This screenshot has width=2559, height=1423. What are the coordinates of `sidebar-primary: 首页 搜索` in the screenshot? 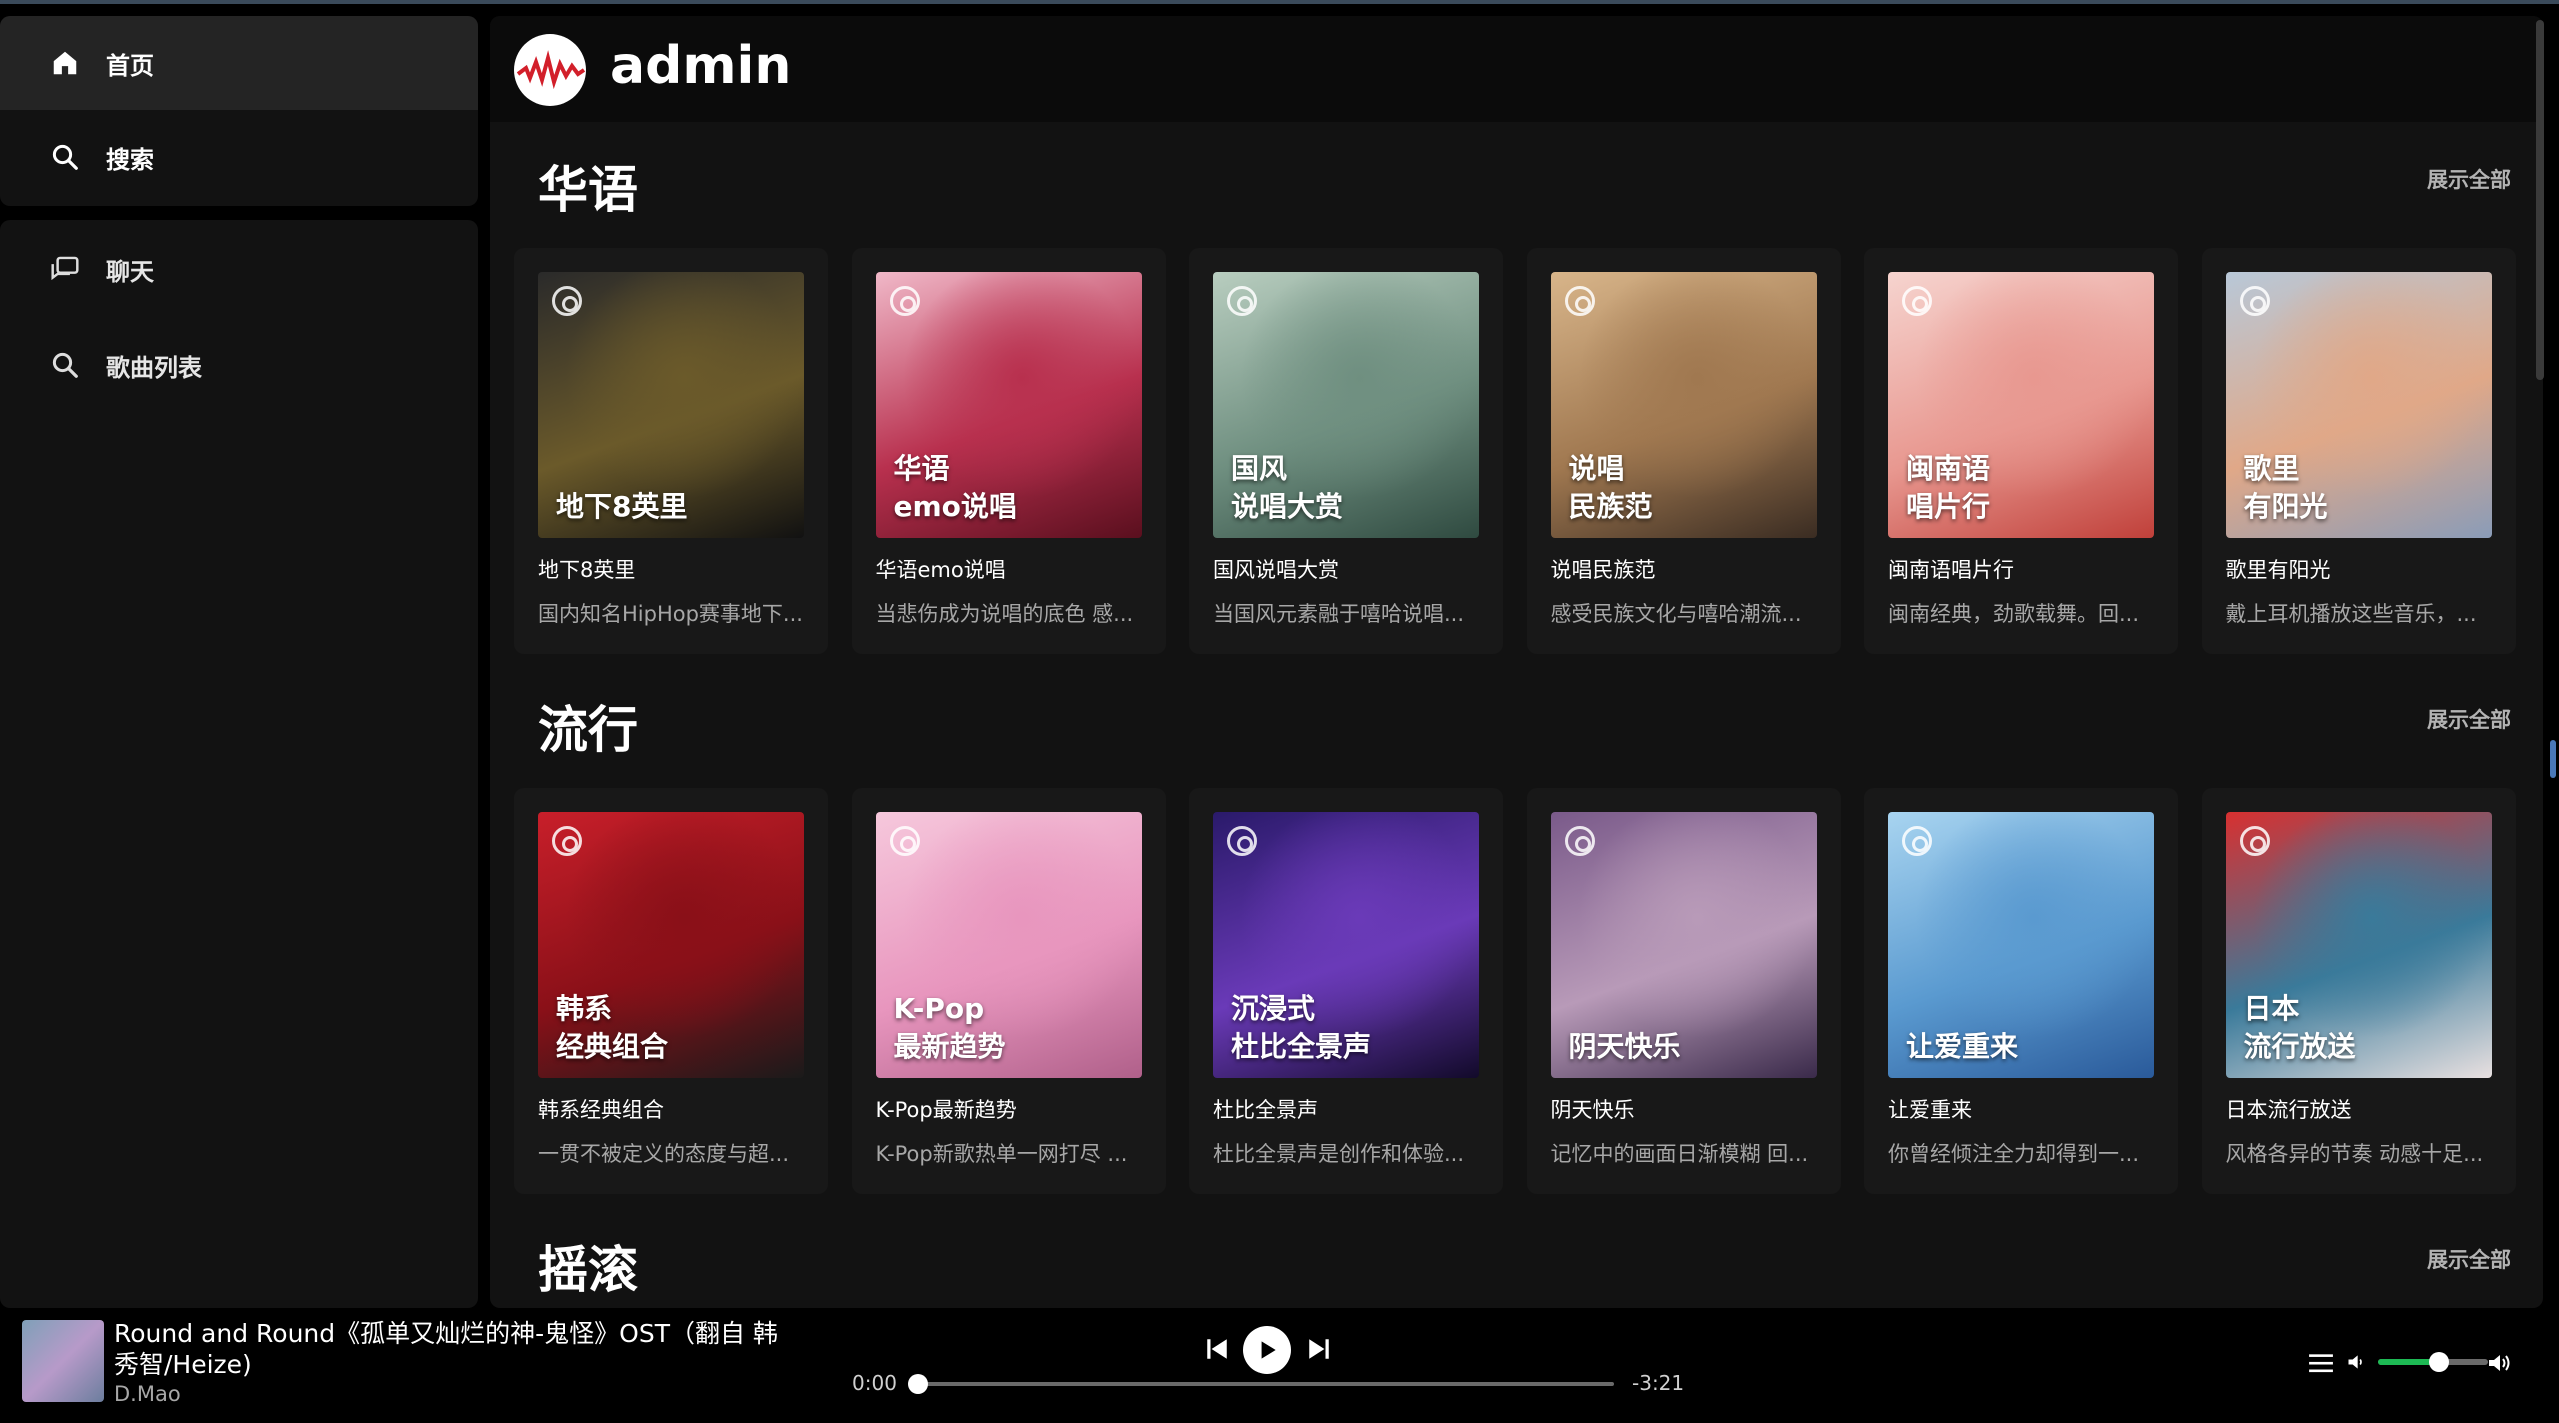 It's located at (239, 111).